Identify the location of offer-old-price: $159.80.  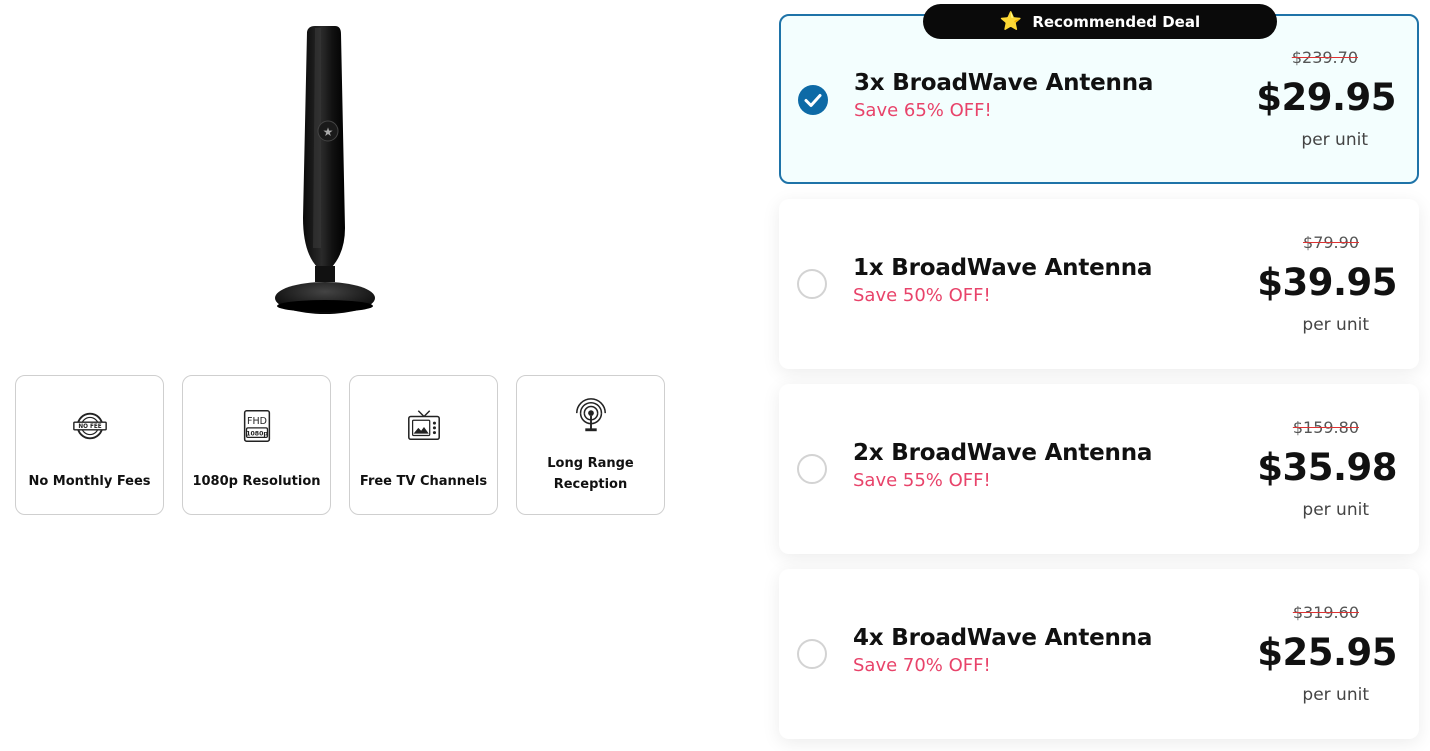
(1325, 427).